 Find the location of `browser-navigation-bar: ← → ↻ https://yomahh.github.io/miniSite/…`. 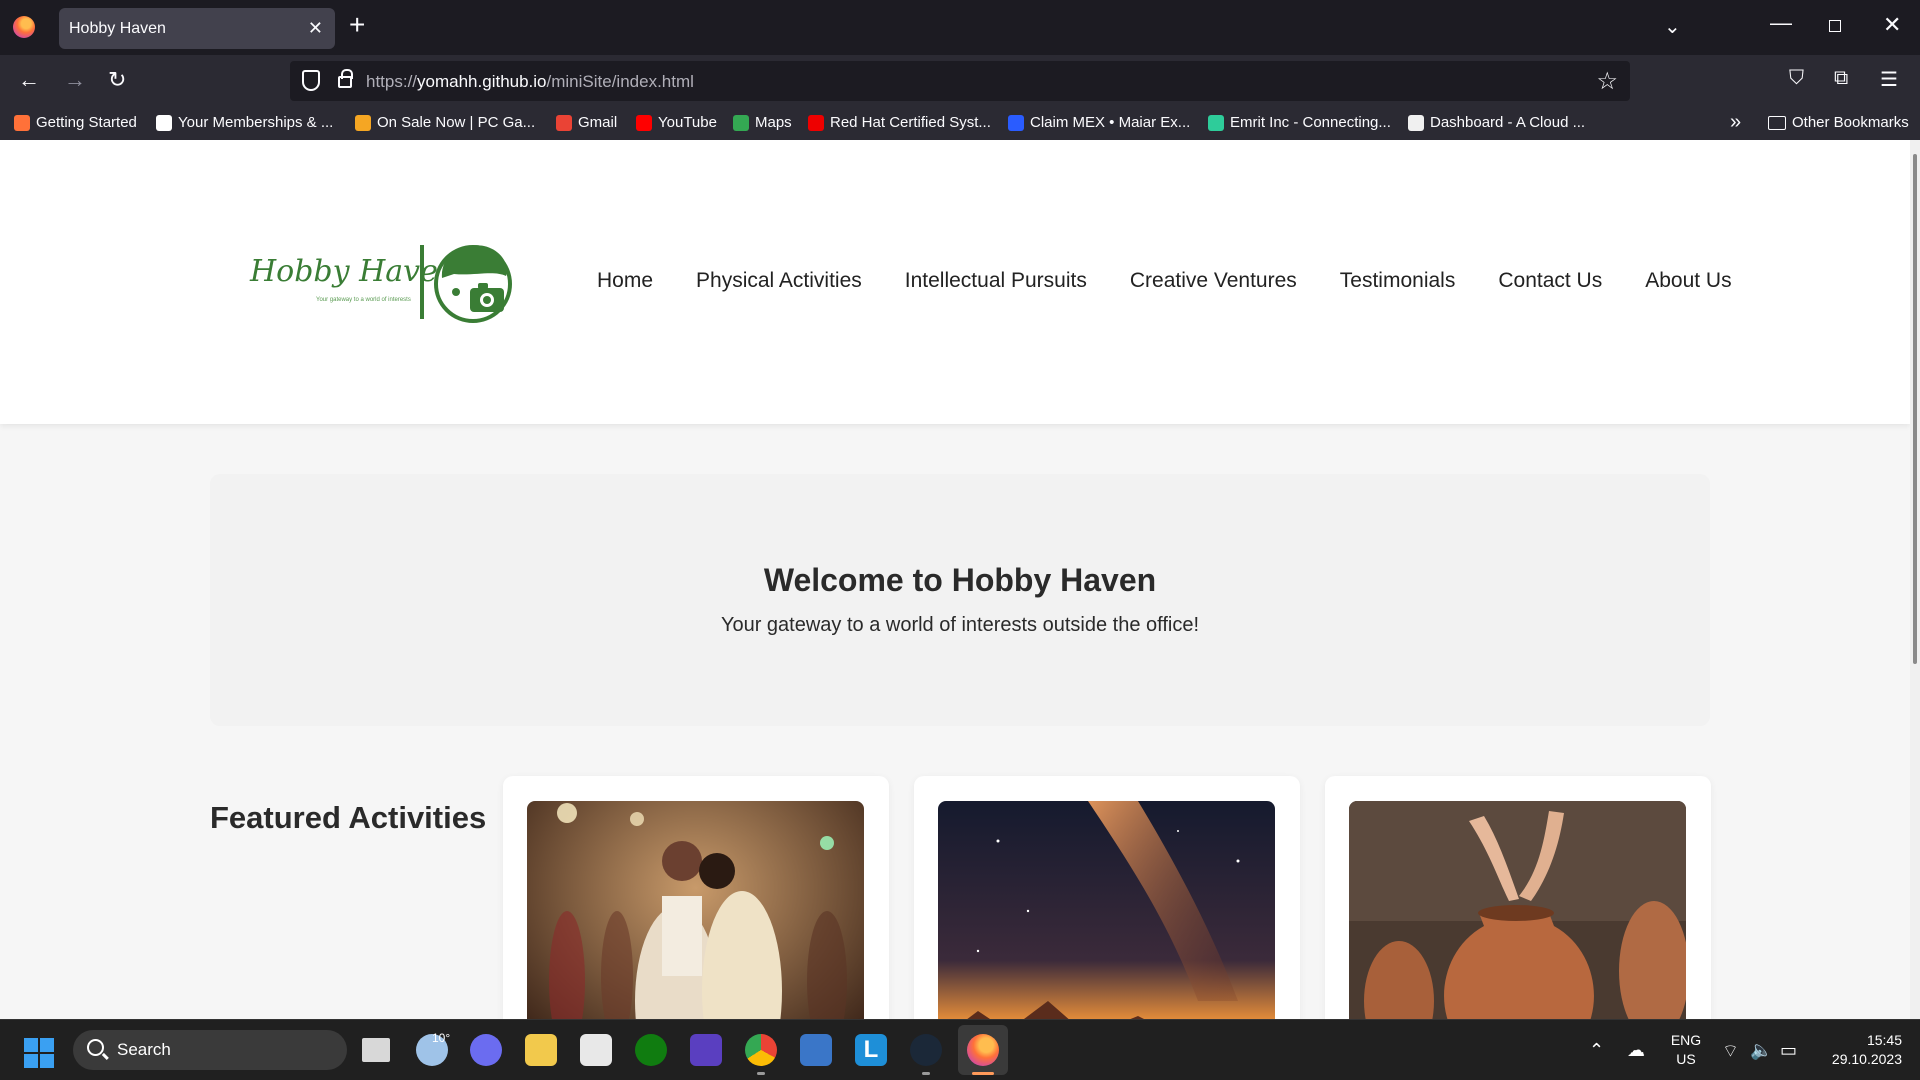

browser-navigation-bar: ← → ↻ https://yomahh.github.io/miniSite/… is located at coordinates (960, 81).